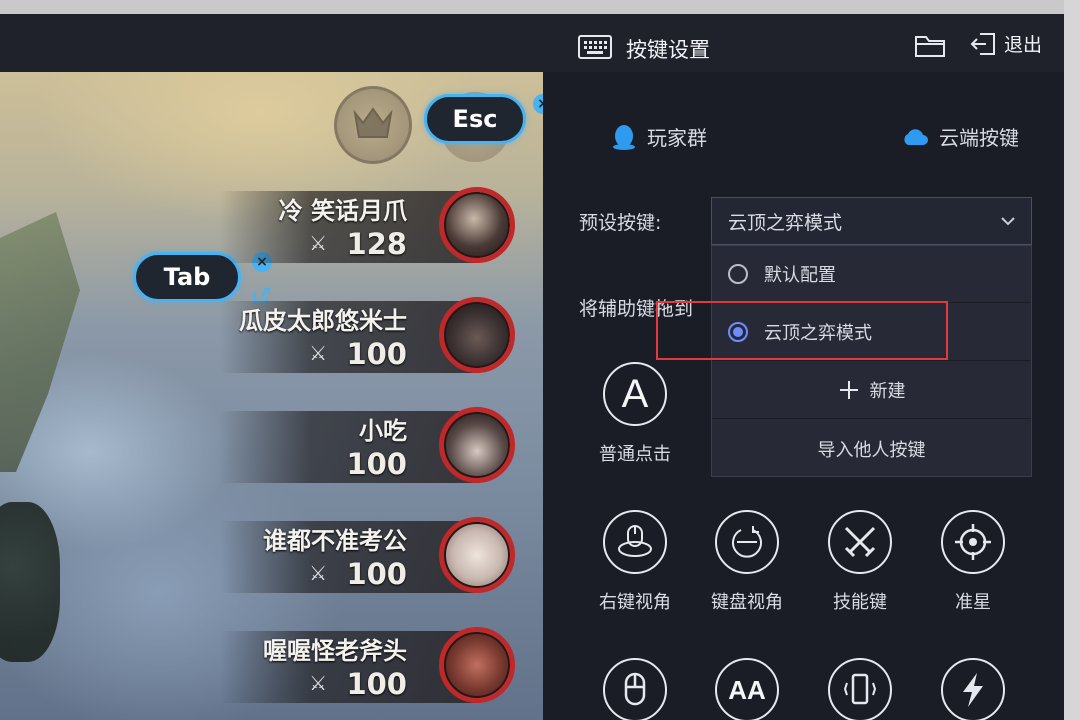 The image size is (1080, 720). I want to click on key-normal-click: A 普通点击, so click(635, 414).